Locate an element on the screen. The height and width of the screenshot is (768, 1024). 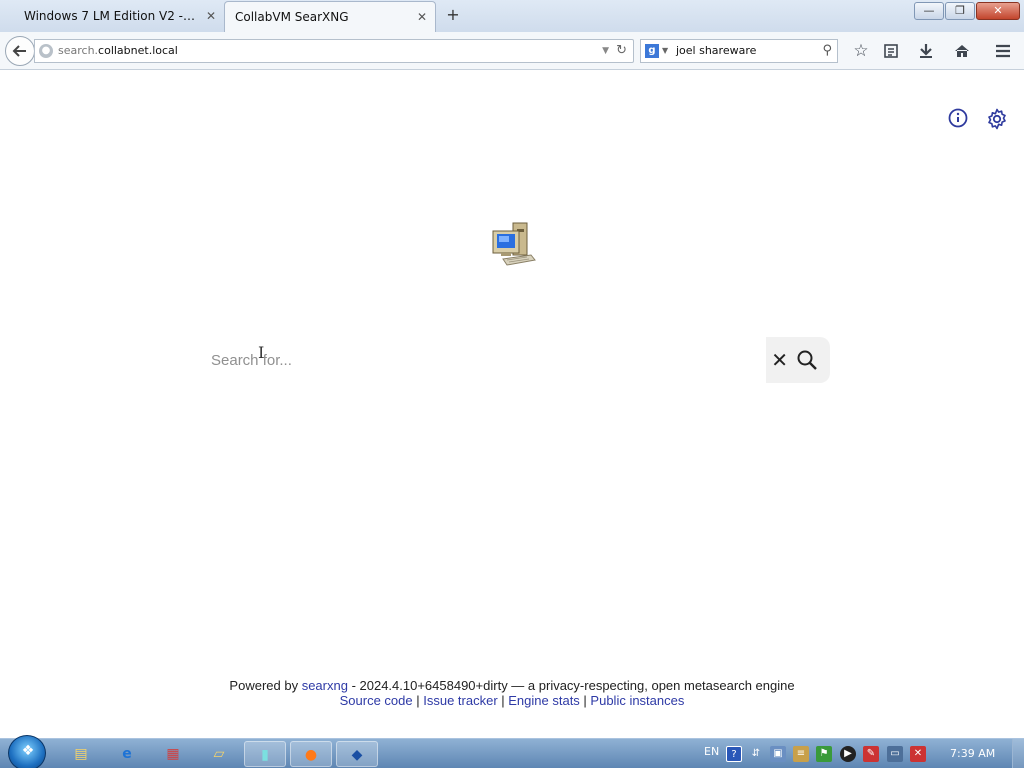
powered-by-text: Powered by is located at coordinates (264, 685).